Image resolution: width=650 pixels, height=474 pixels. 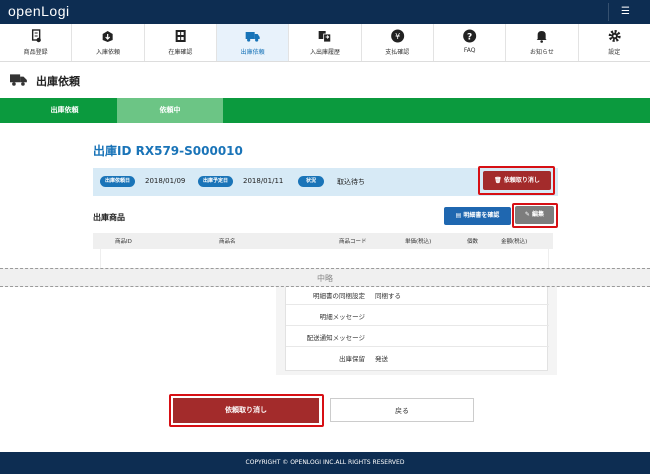 What do you see at coordinates (36, 36) in the screenshot?
I see `product-register-icon` at bounding box center [36, 36].